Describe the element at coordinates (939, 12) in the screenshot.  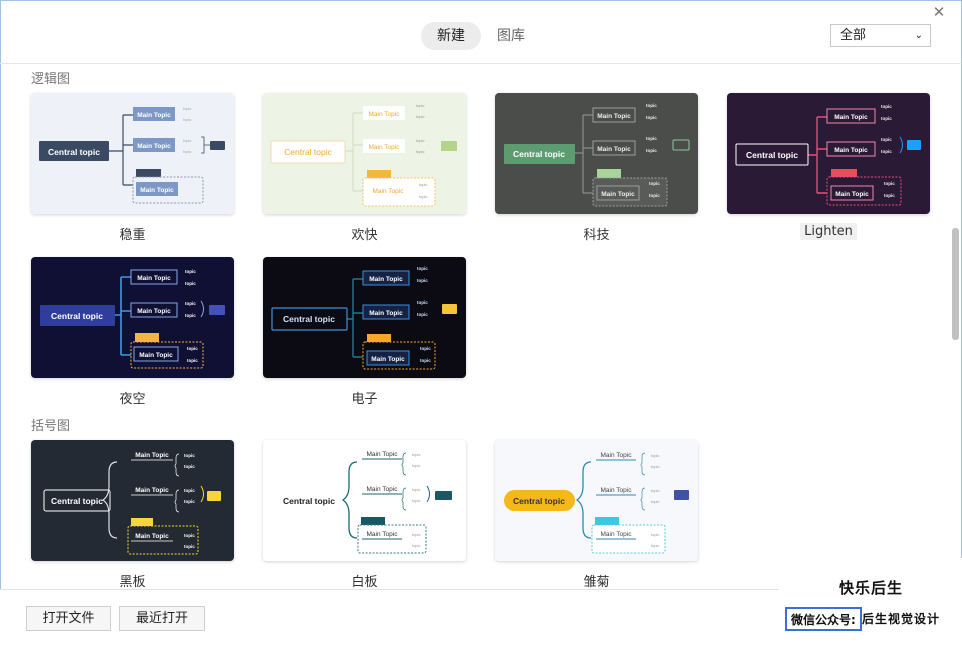
I see `close-icon: ✕` at that location.